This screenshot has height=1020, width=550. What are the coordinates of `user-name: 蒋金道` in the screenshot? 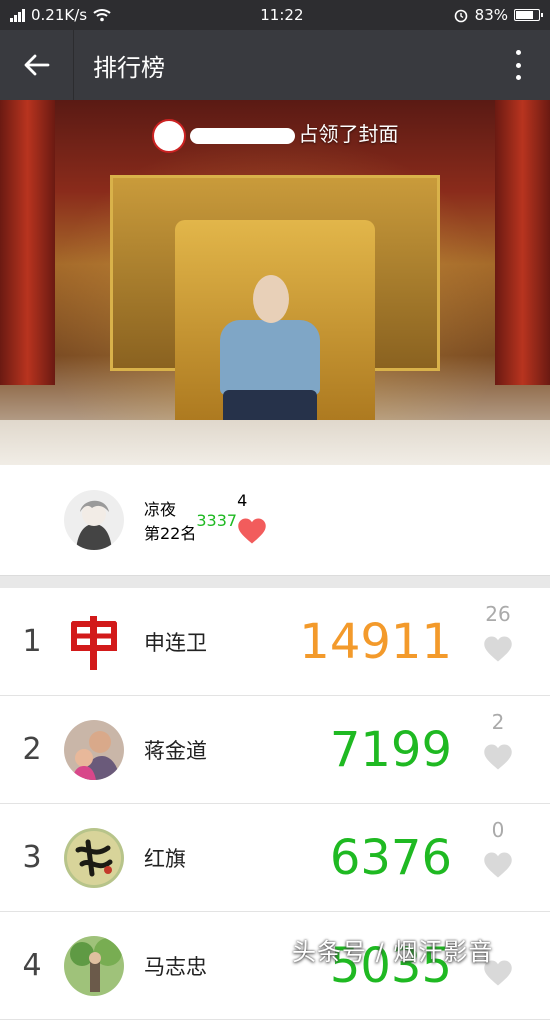 It's located at (175, 750).